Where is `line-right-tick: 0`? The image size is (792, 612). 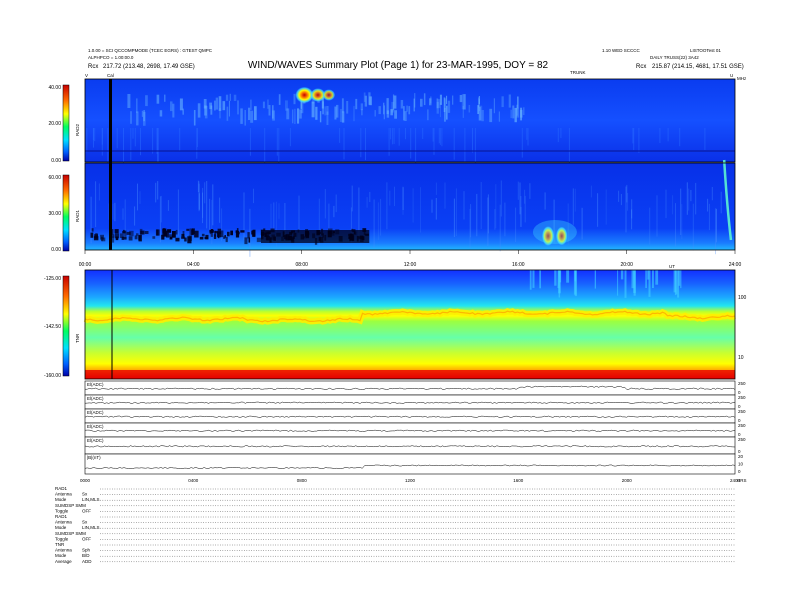 line-right-tick: 0 is located at coordinates (739, 471).